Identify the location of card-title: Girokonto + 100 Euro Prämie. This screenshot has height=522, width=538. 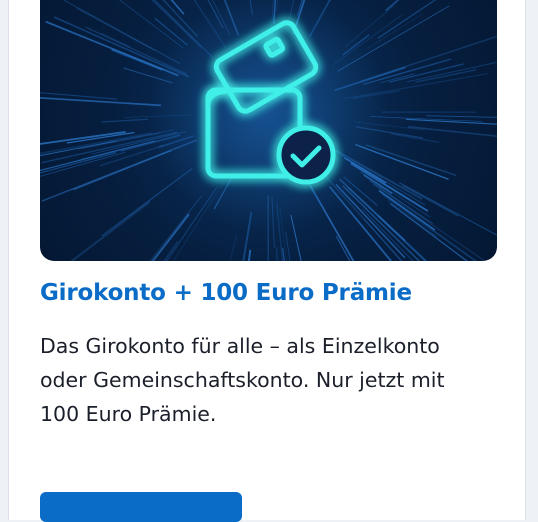
(226, 293).